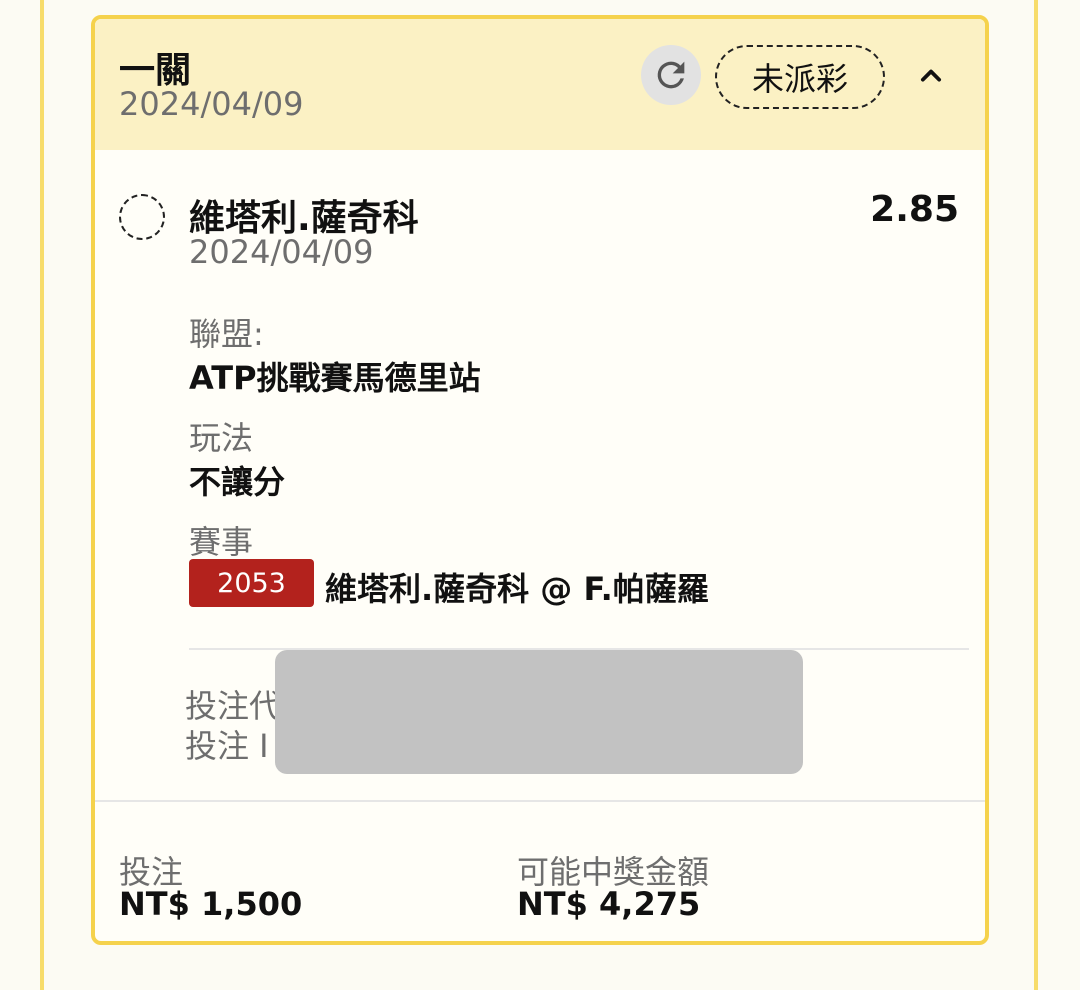 The height and width of the screenshot is (990, 1080). What do you see at coordinates (517, 589) in the screenshot?
I see `event-name: 維塔利.薩奇科 @ F.帕薩羅` at bounding box center [517, 589].